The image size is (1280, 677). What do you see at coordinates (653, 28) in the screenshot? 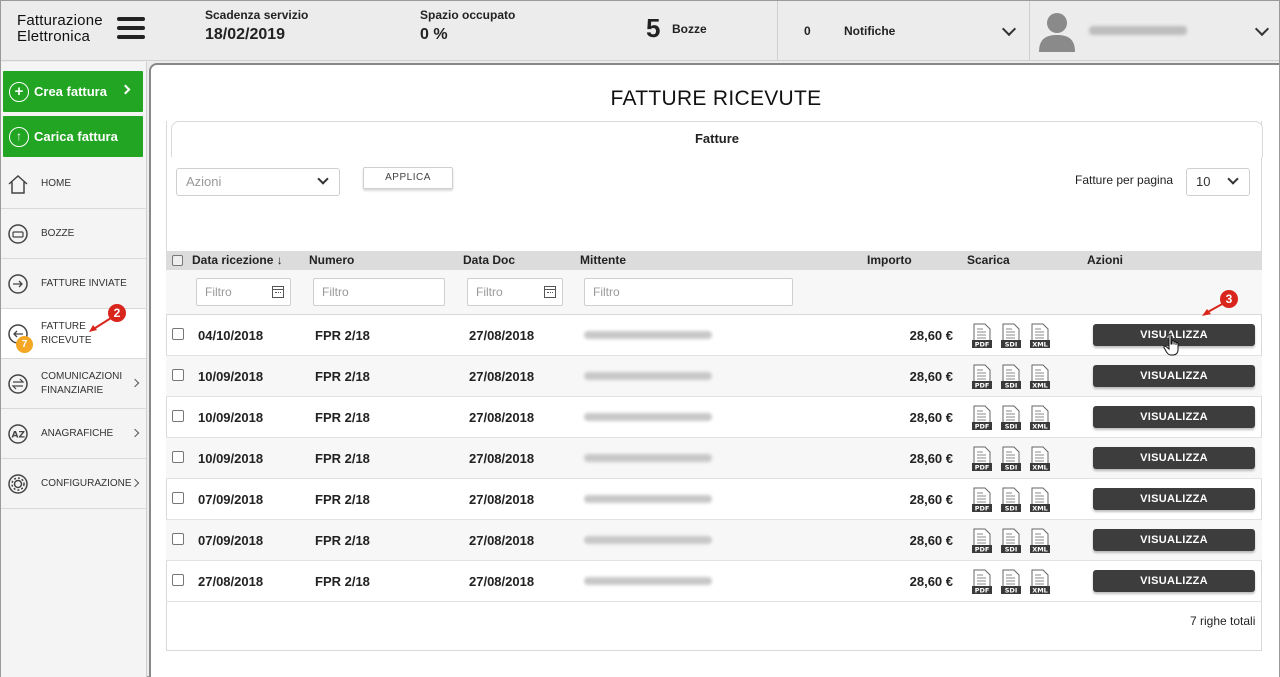
I see `bozze-count: 5` at bounding box center [653, 28].